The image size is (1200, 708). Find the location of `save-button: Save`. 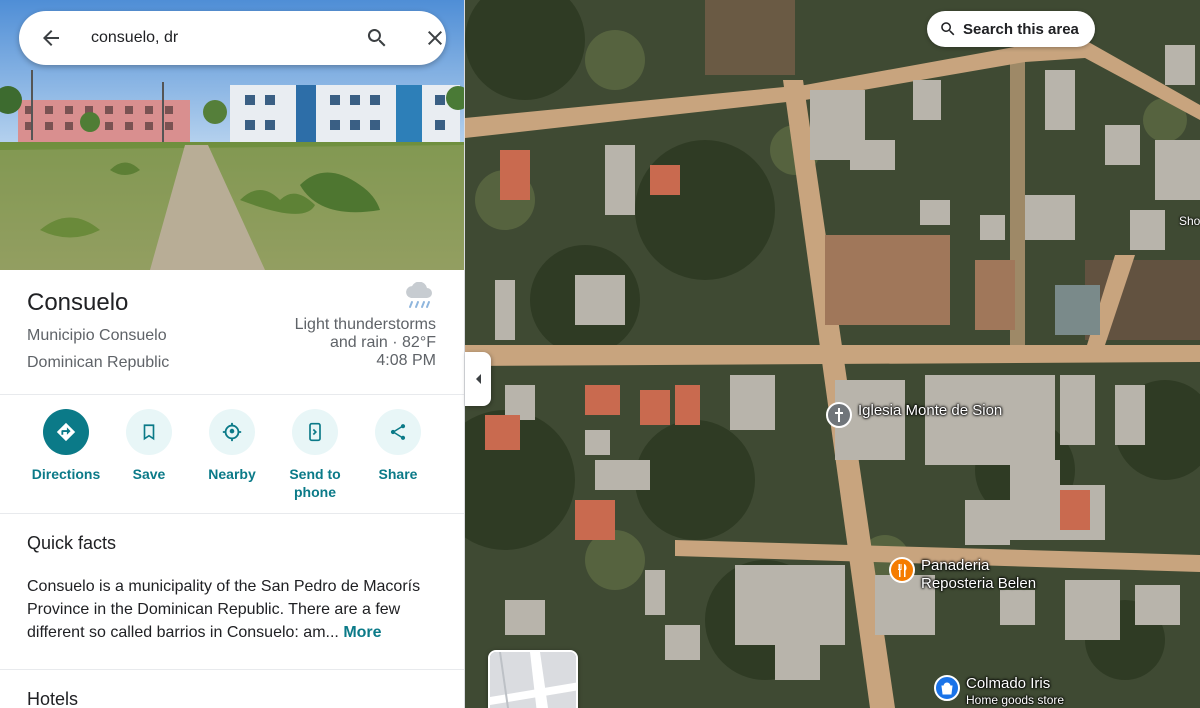

save-button: Save is located at coordinates (149, 446).